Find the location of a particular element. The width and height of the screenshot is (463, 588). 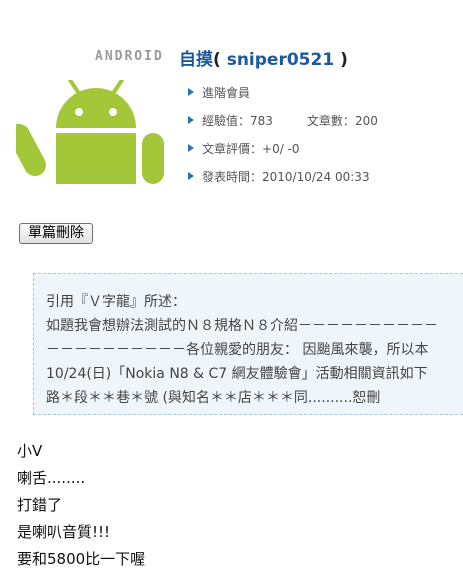

quote-line: 路＊段＊＊巷＊號 (與知名＊＊店＊＊＊同..........恕刪 is located at coordinates (213, 398).